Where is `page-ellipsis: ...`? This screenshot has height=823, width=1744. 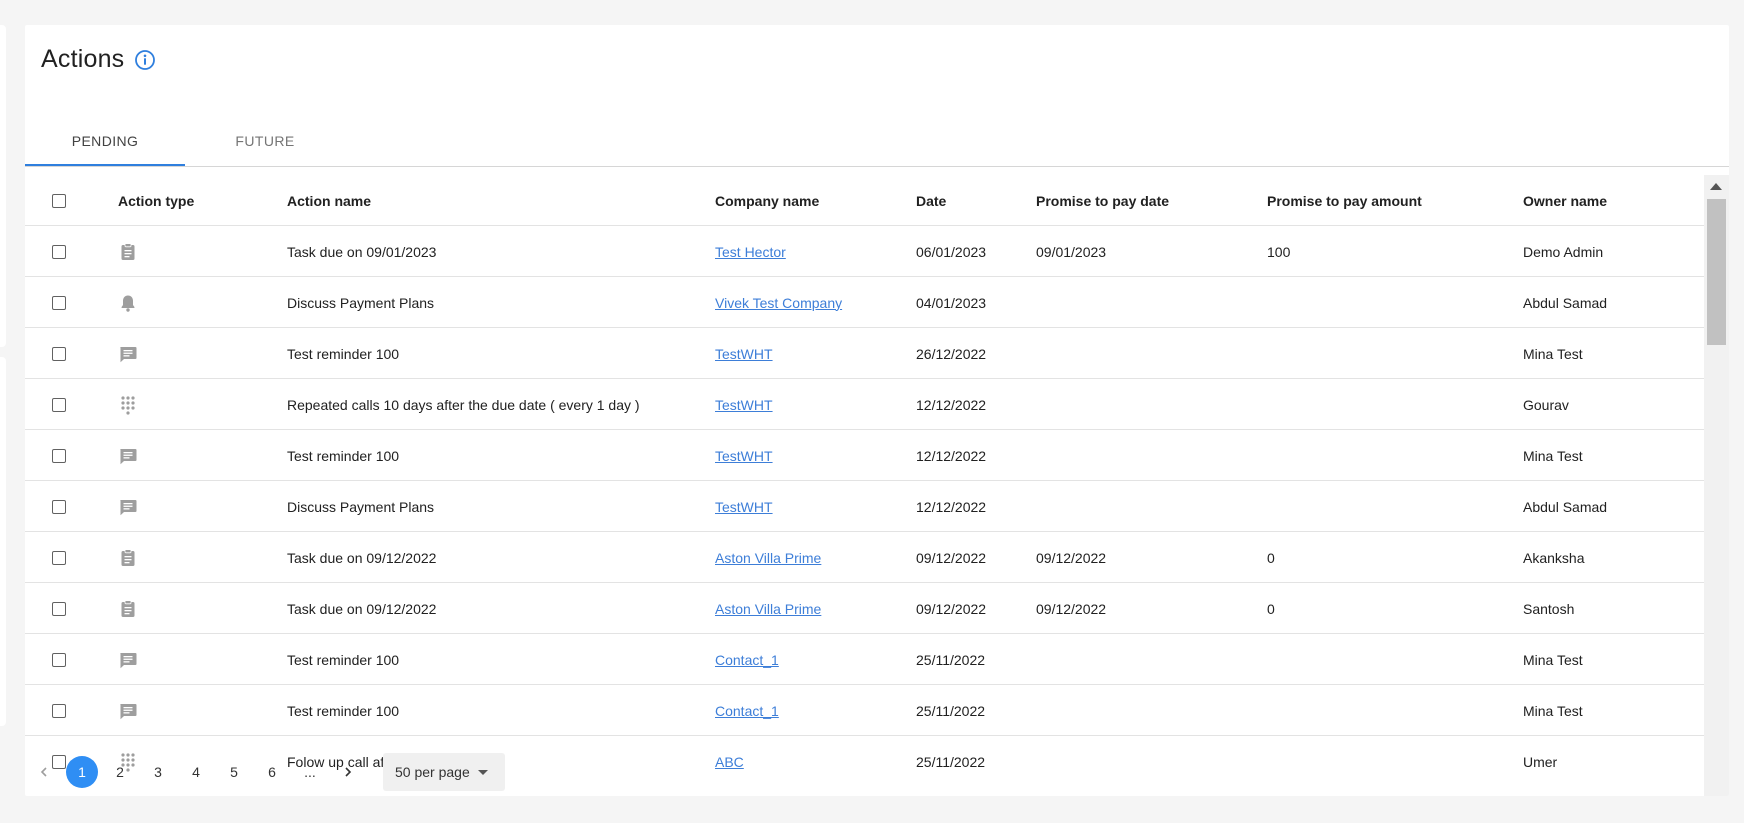 page-ellipsis: ... is located at coordinates (310, 772).